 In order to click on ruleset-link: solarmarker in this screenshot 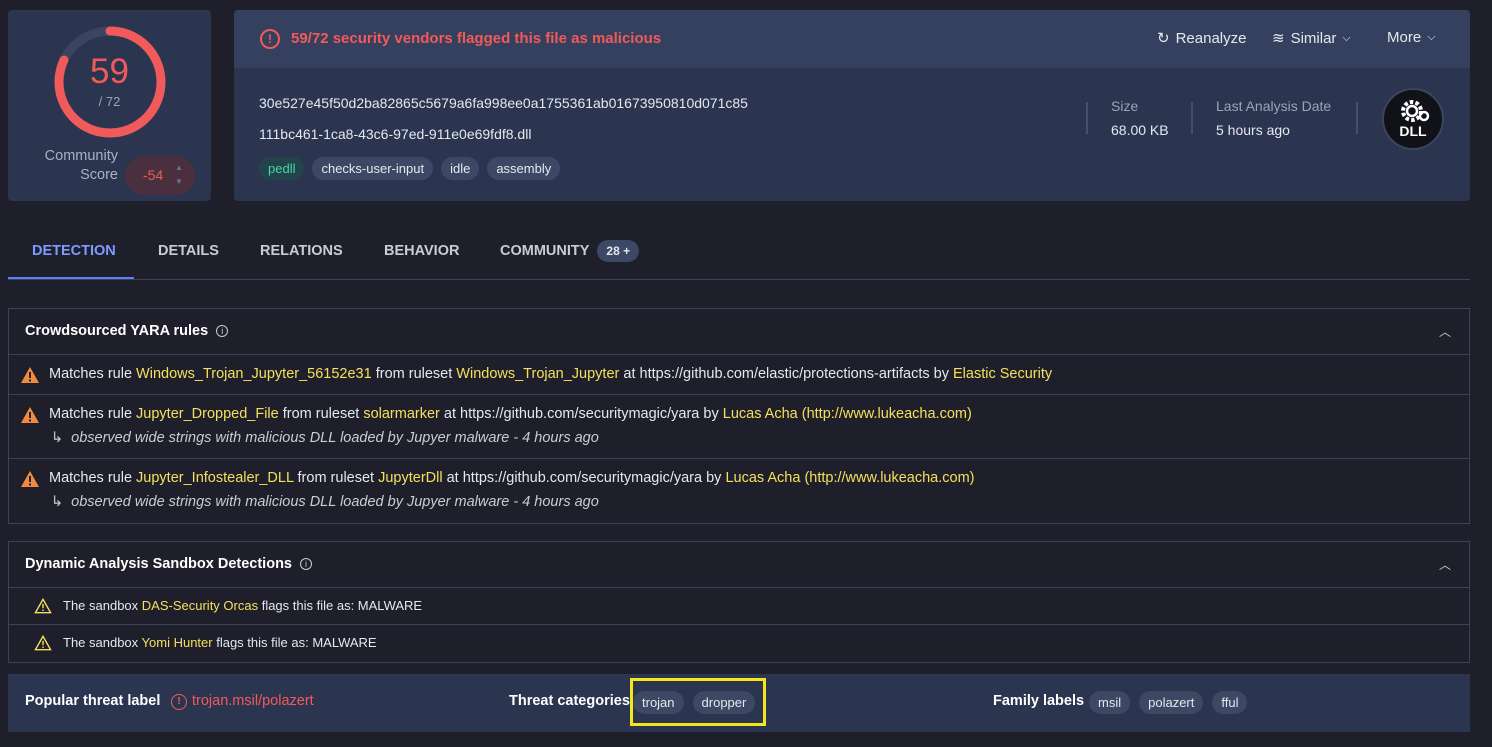, I will do `click(401, 414)`.